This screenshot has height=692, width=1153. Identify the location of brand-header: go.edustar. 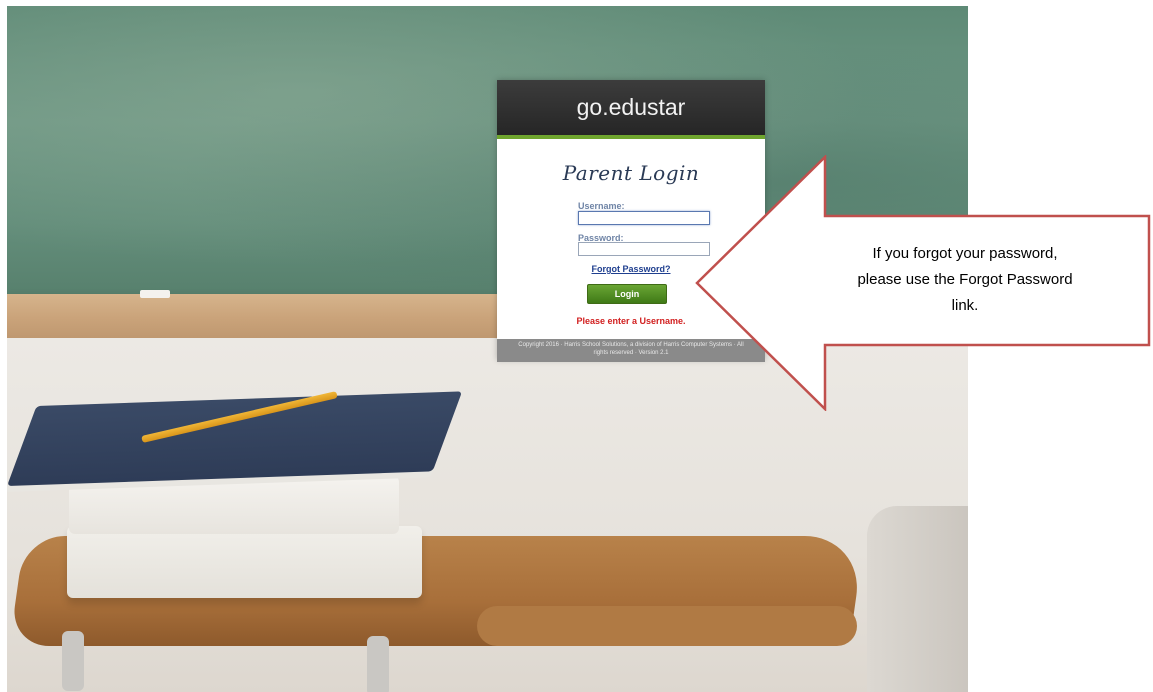
(631, 109).